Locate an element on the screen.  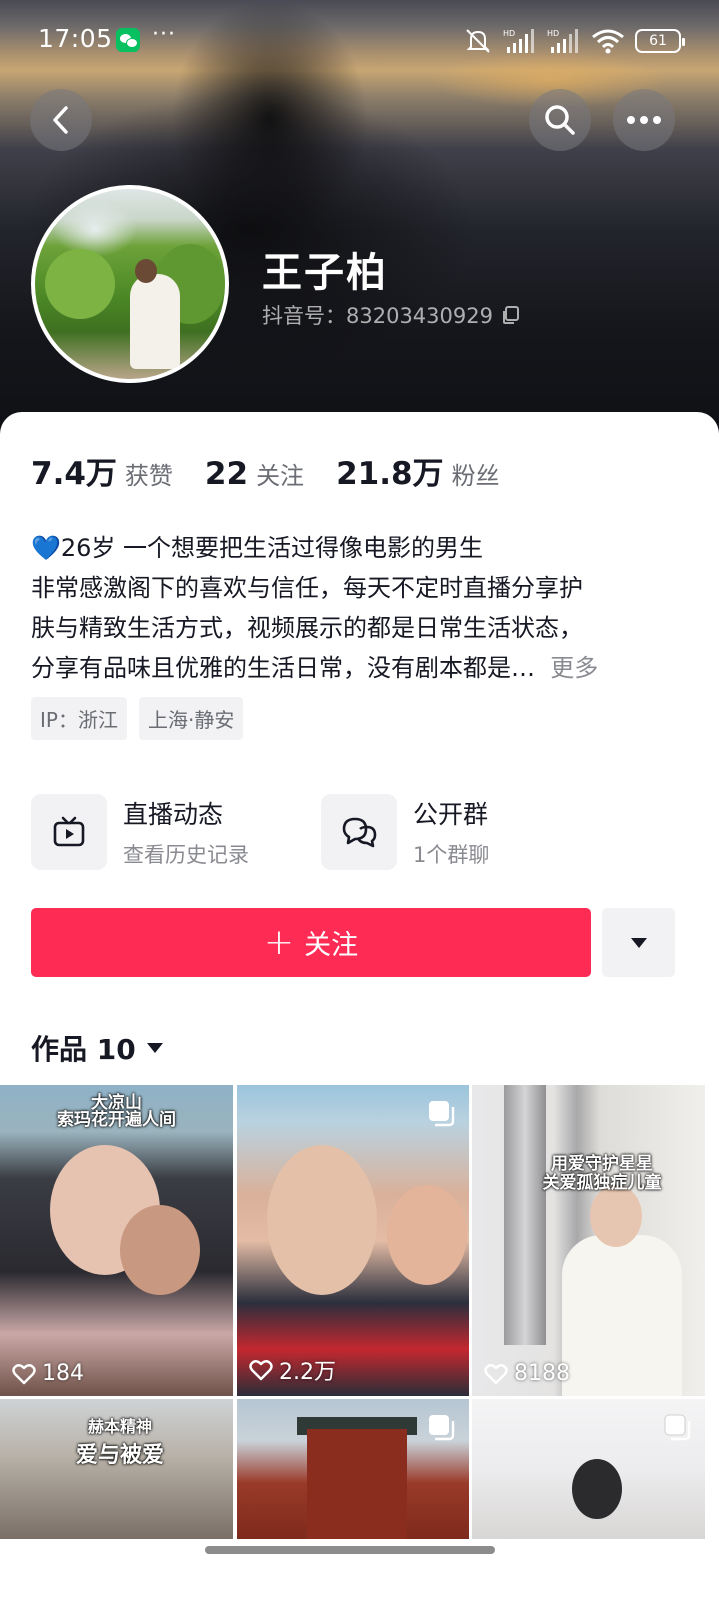
signal-icon-1: HD is located at coordinates (518, 41).